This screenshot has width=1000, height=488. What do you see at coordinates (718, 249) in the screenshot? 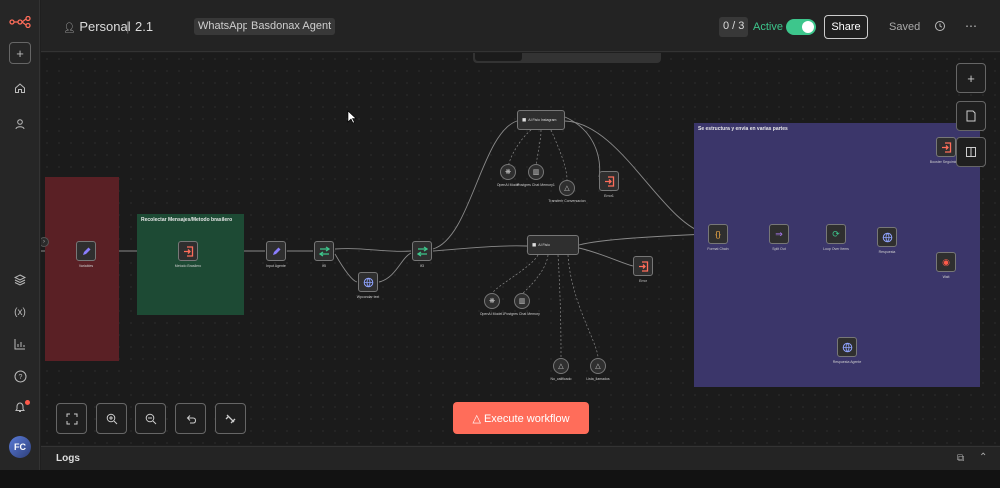
I see `node-format-chain-label: Format Chain` at bounding box center [718, 249].